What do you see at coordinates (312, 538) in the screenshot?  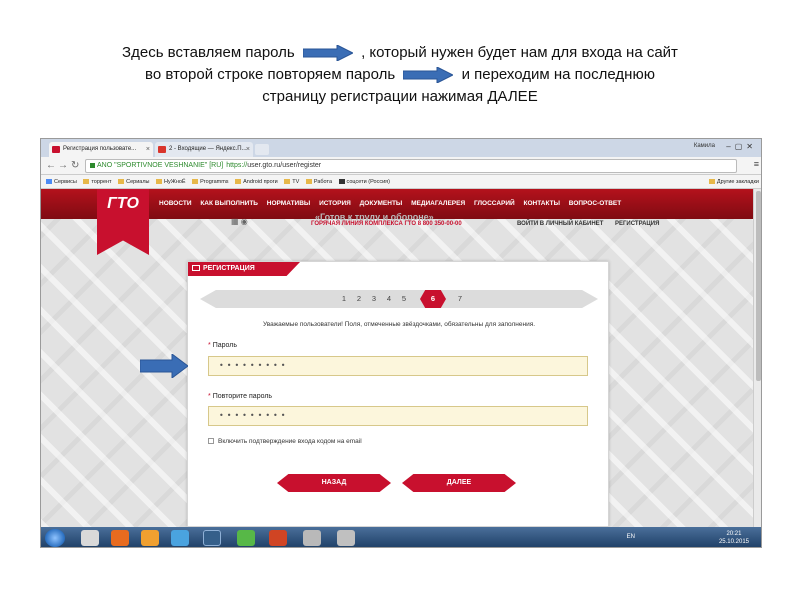 I see `tool-app-icon` at bounding box center [312, 538].